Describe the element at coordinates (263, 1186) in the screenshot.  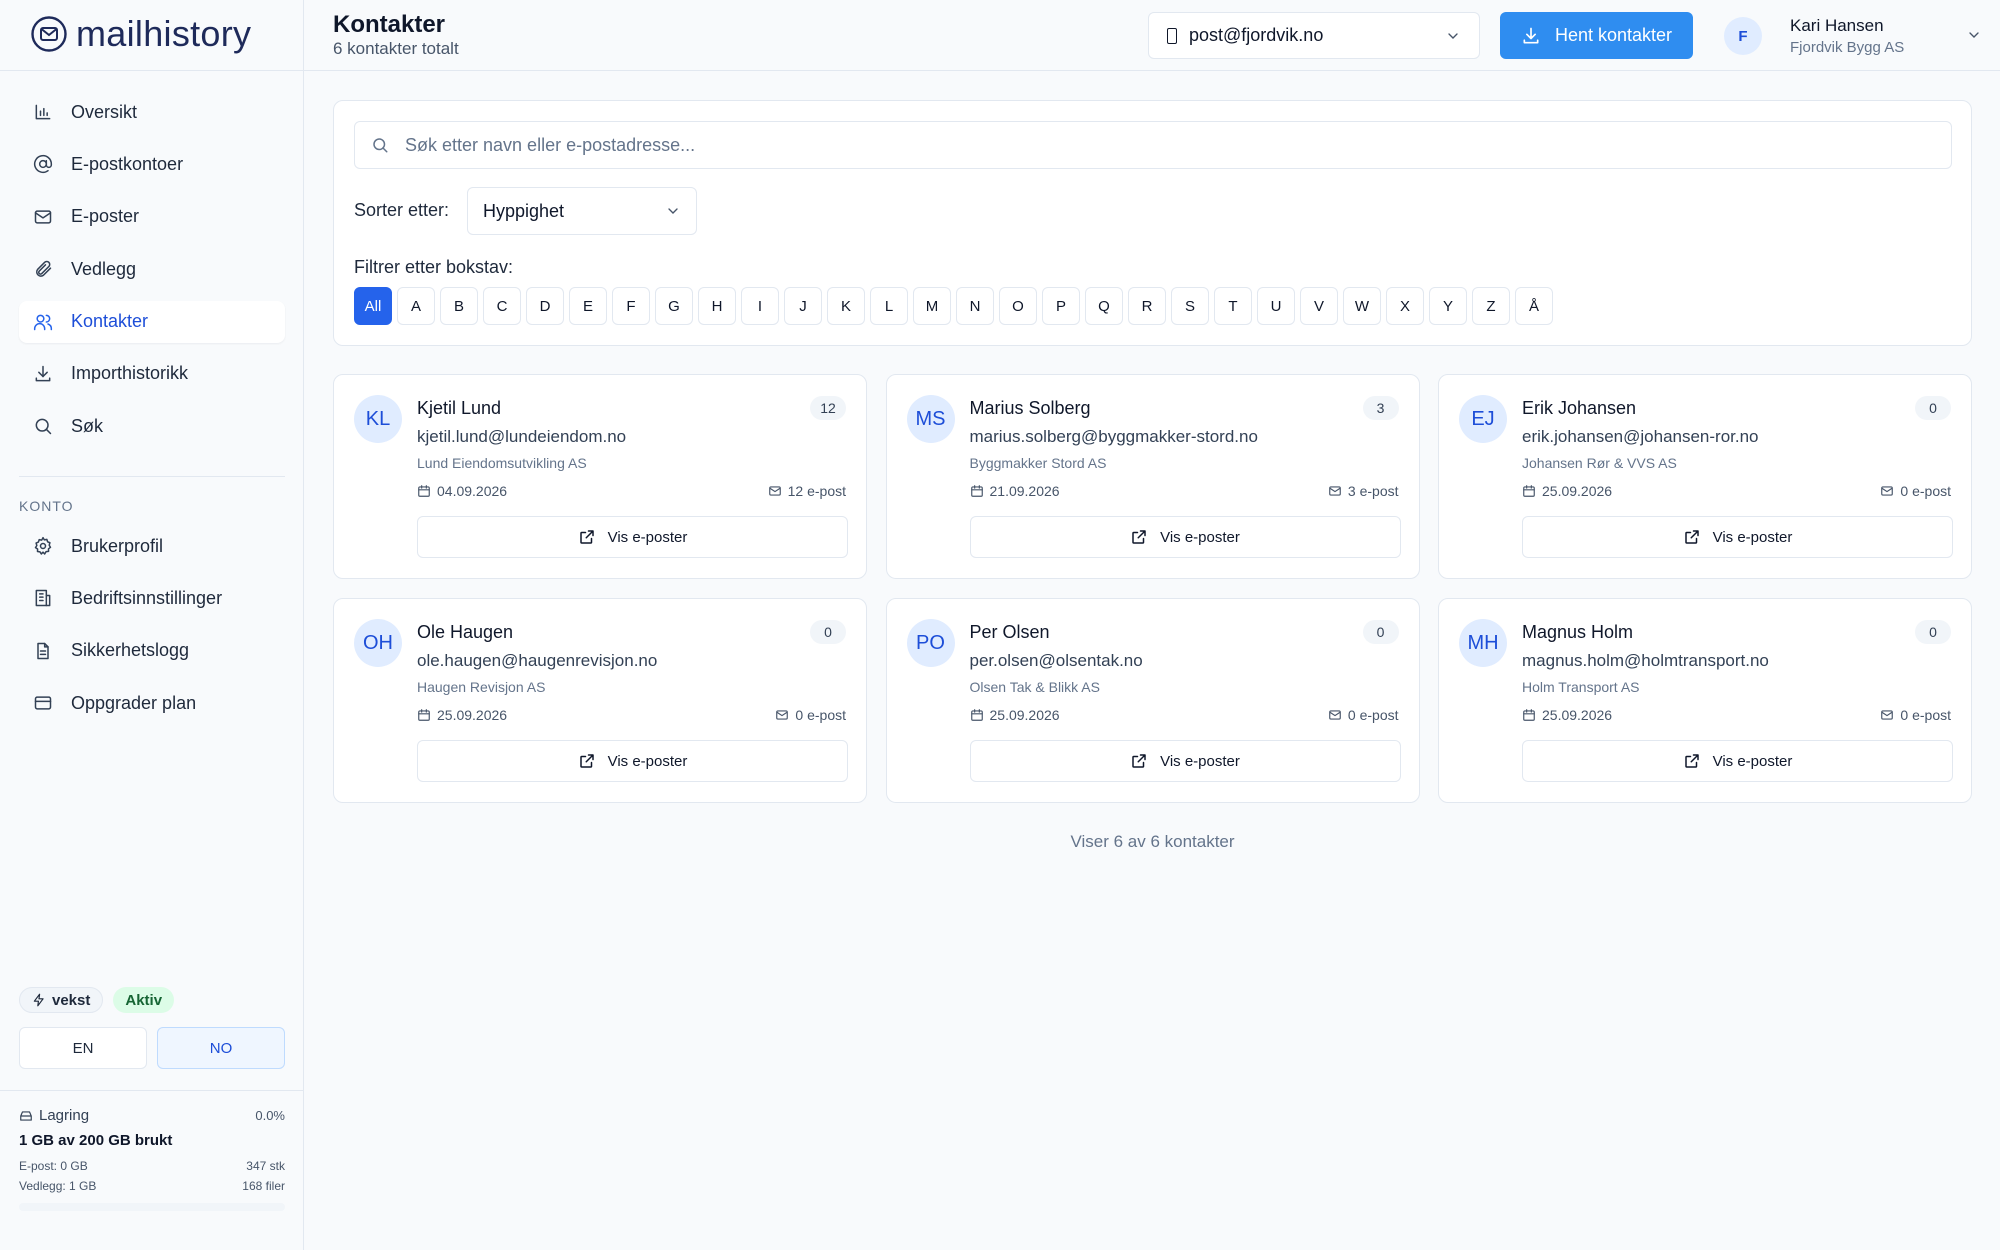
I see `storage-attachments-count: 168 filer` at that location.